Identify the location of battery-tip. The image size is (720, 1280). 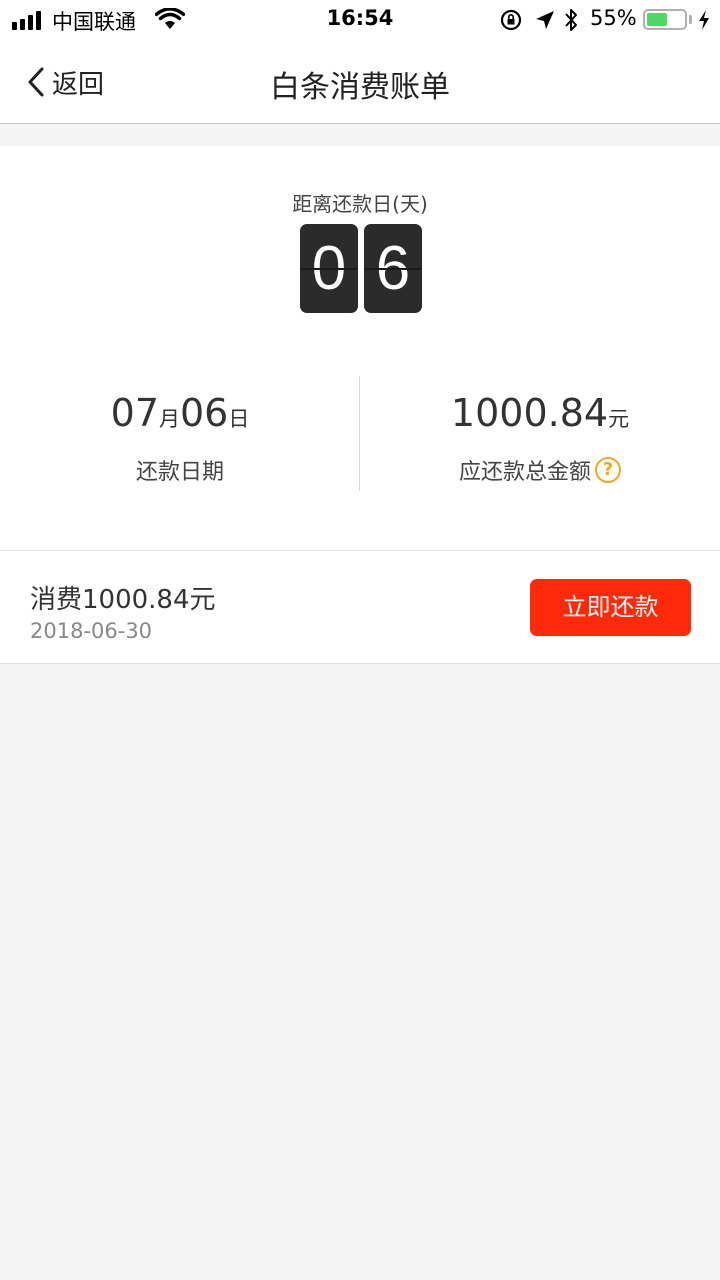
(690, 19).